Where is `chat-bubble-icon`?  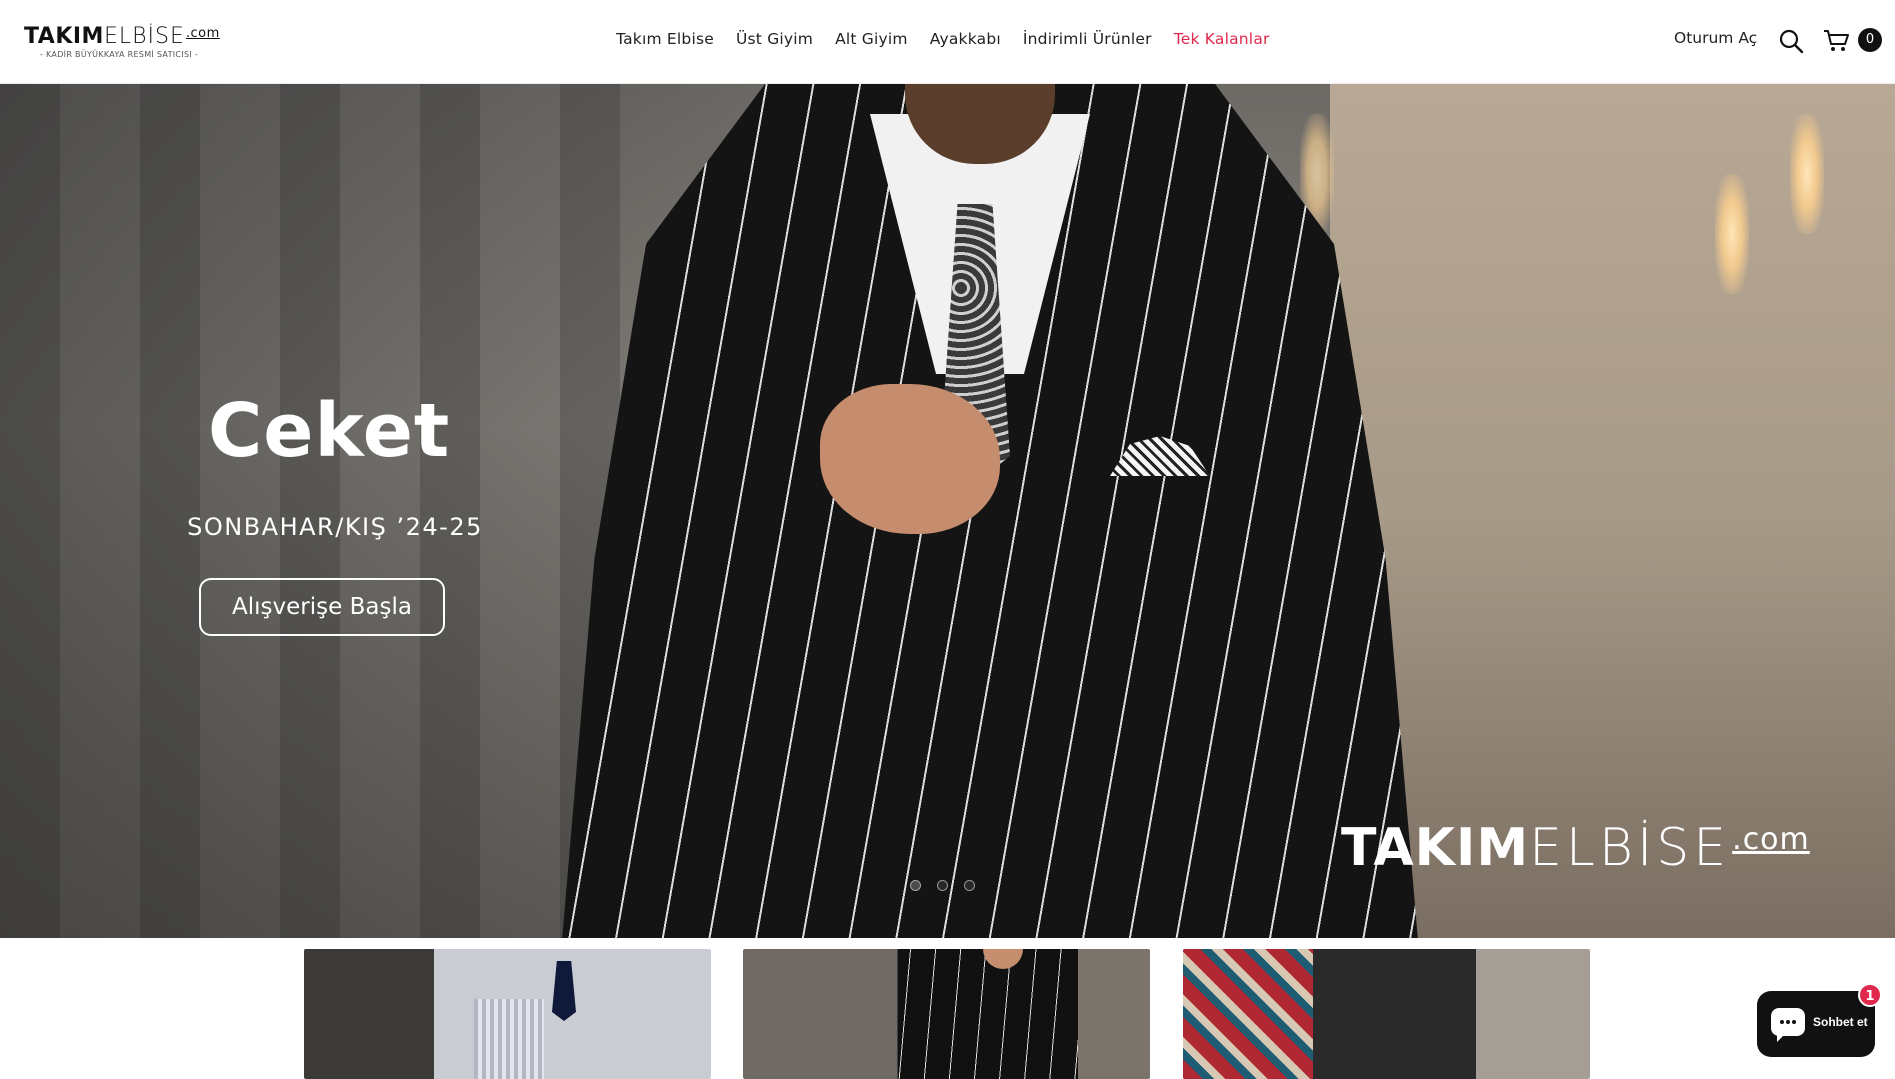
chat-bubble-icon is located at coordinates (1788, 1022).